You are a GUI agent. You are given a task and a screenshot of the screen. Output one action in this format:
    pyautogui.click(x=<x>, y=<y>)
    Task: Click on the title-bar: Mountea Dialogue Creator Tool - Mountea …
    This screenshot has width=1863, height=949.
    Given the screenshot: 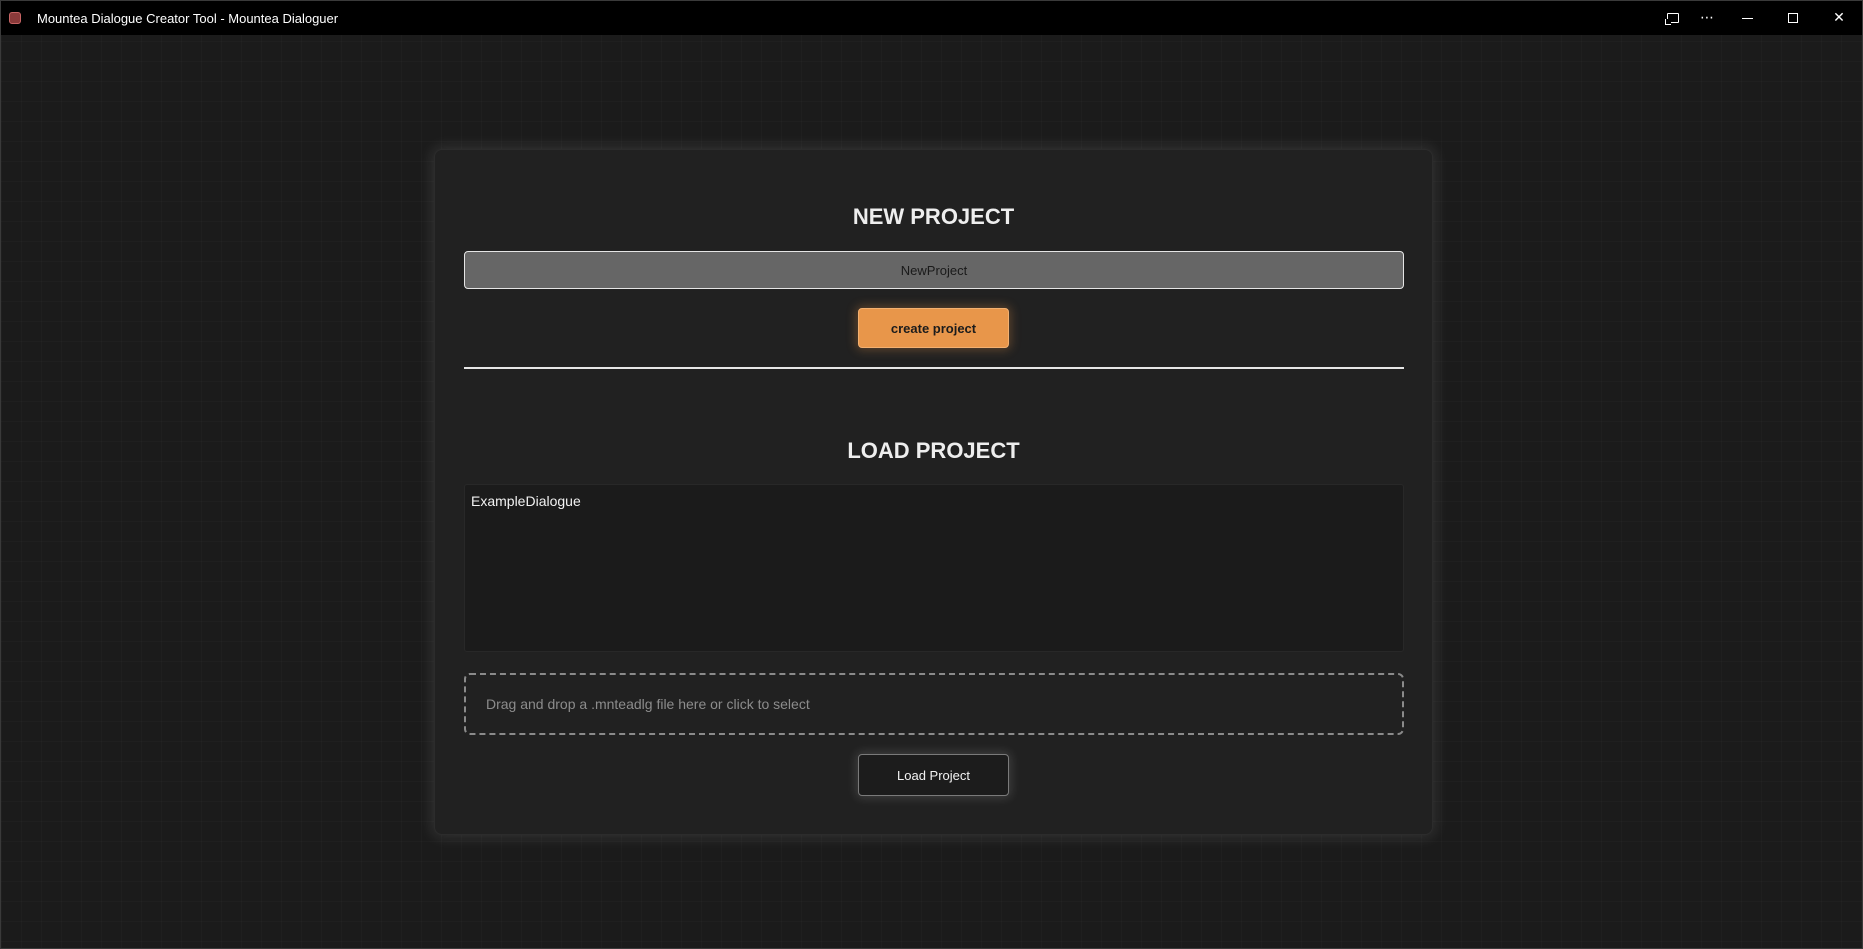 What is the action you would take?
    pyautogui.click(x=931, y=18)
    